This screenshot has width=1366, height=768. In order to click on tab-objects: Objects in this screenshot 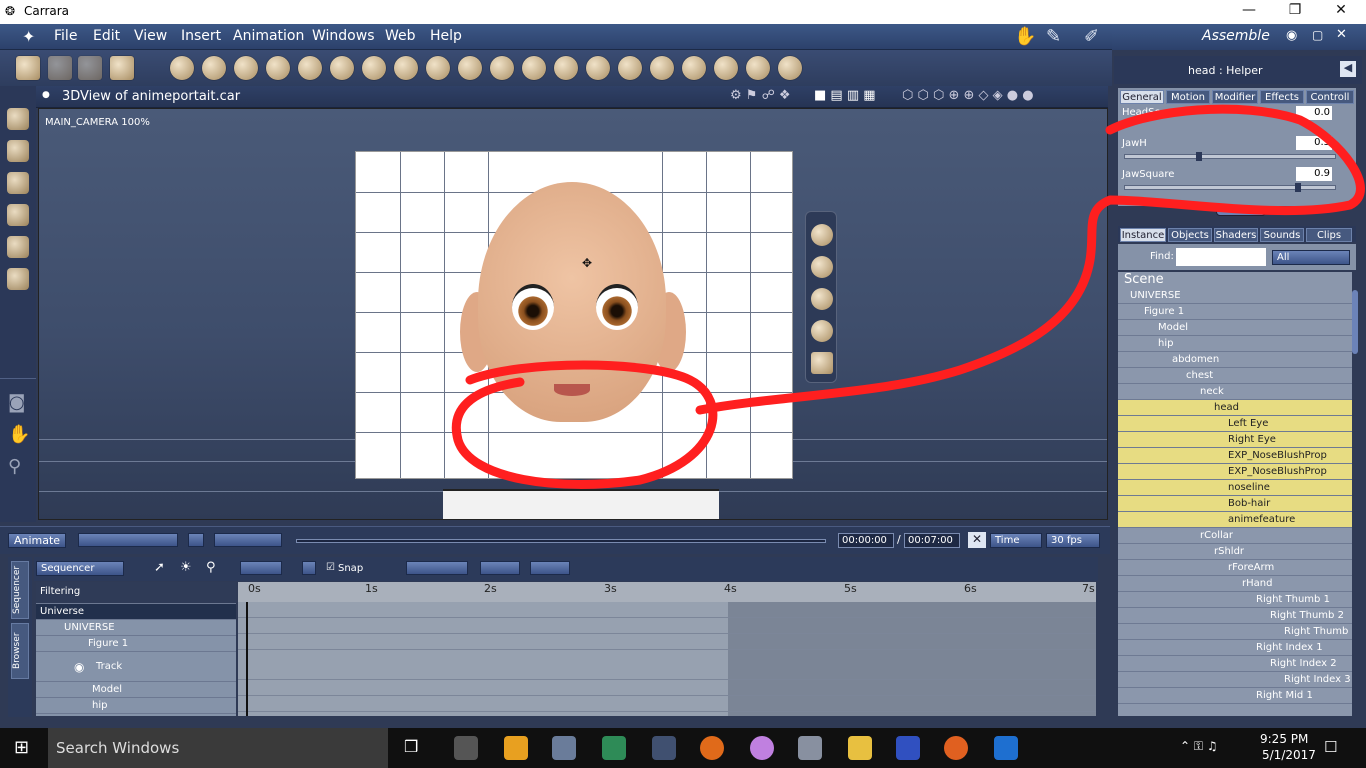, I will do `click(1190, 235)`.